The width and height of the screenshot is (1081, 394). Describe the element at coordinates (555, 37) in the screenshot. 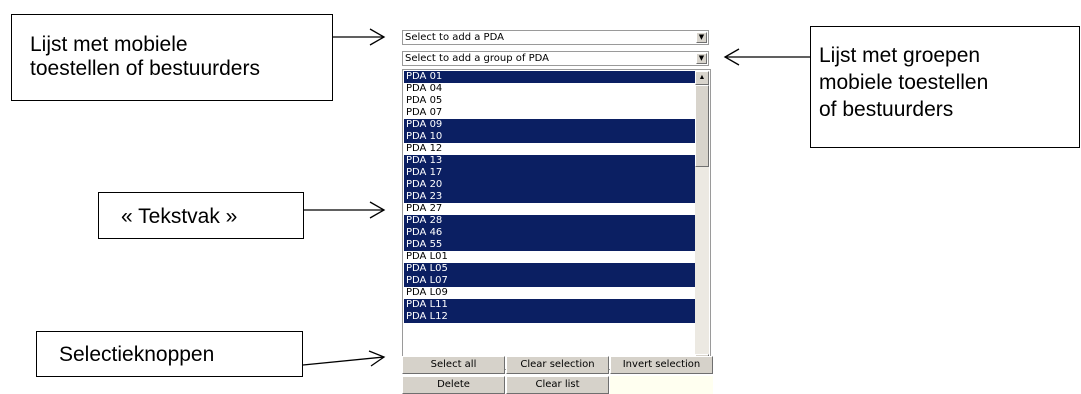

I see `device-select: Select to add a PDA ▼` at that location.